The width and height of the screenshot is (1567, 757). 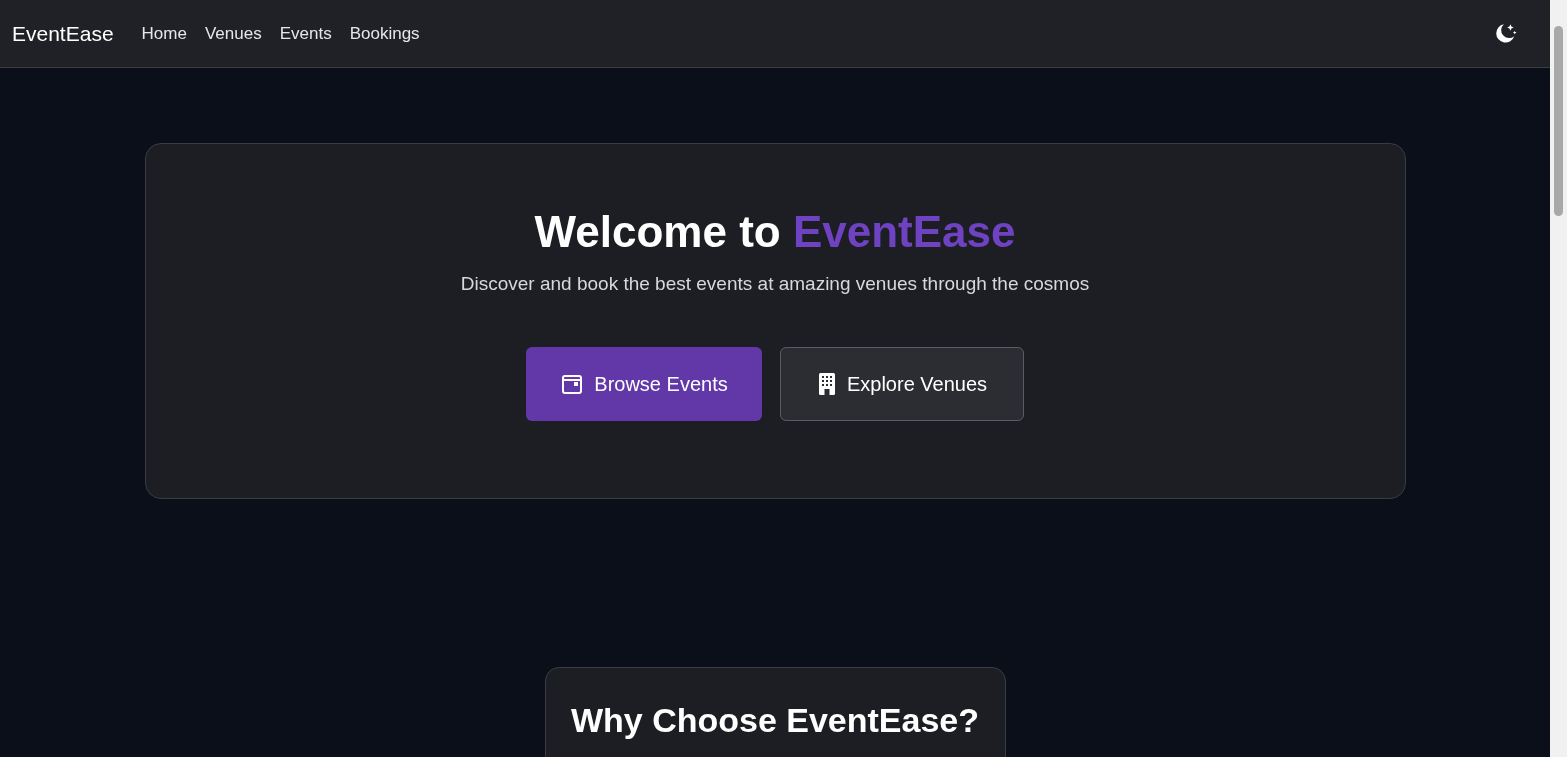 I want to click on hero-subtitle: Discover and book the best events at amazing venues through the cosmos, so click(x=775, y=284).